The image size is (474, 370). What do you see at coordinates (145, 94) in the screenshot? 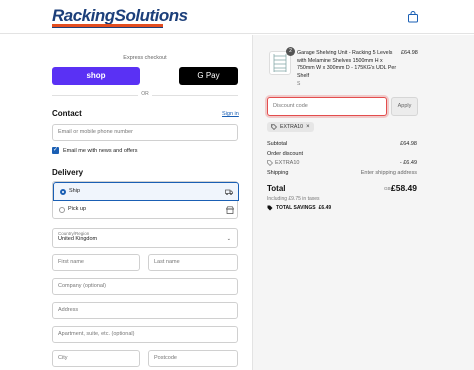
I see `divider-label: OR` at bounding box center [145, 94].